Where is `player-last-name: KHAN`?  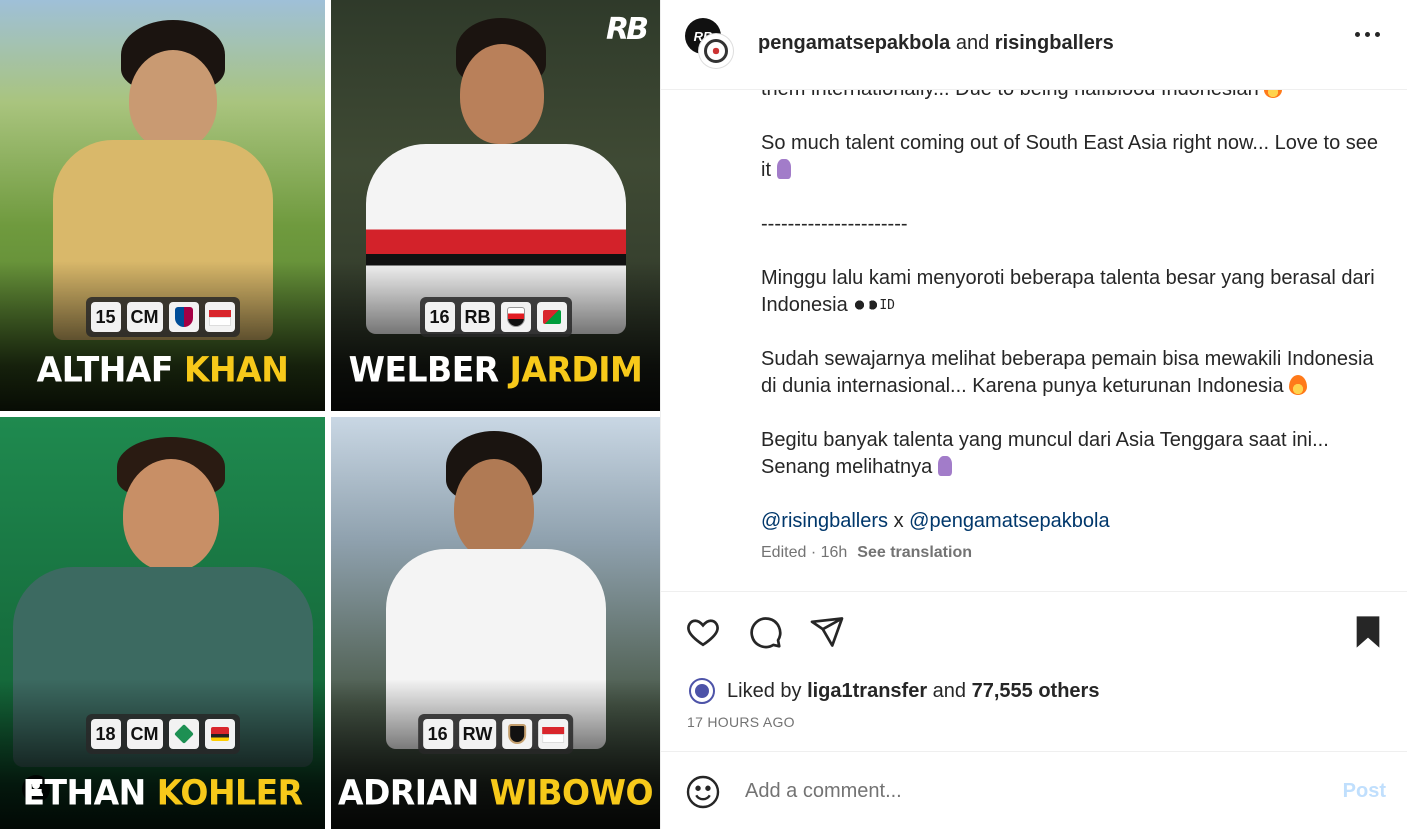 player-last-name: KHAN is located at coordinates (236, 369).